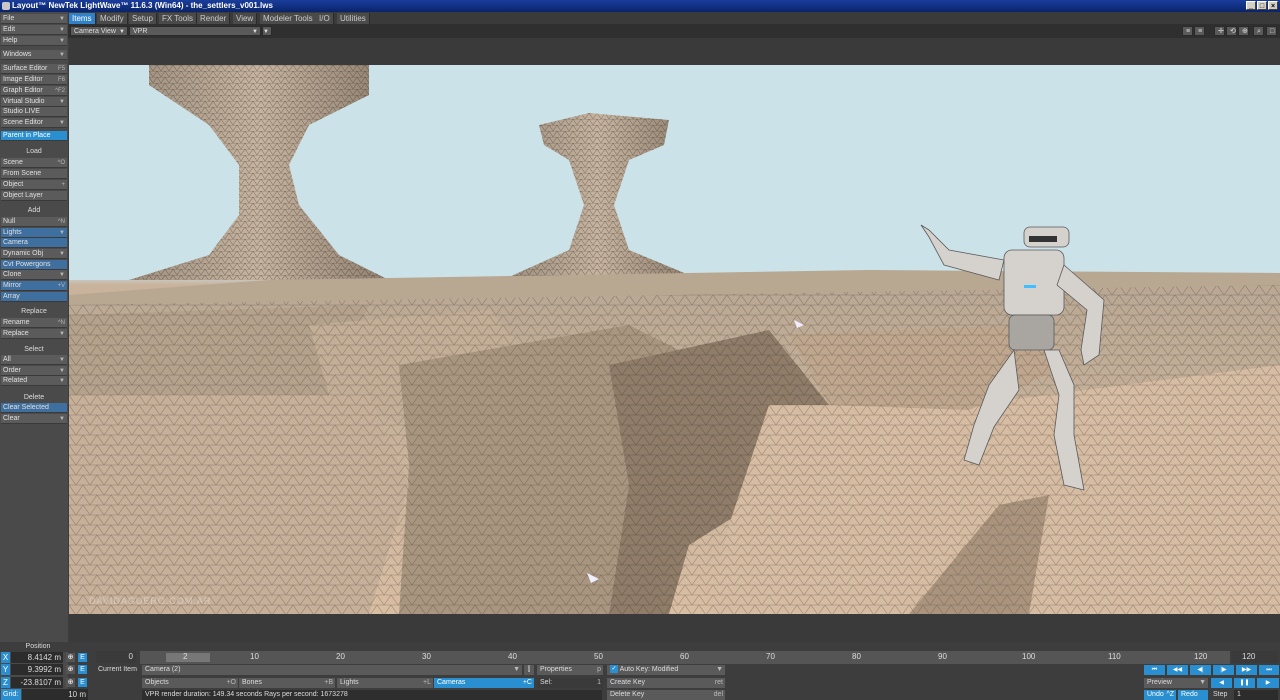 Image resolution: width=1280 pixels, height=700 pixels. I want to click on clear-menu: Clear ▼, so click(34, 419).